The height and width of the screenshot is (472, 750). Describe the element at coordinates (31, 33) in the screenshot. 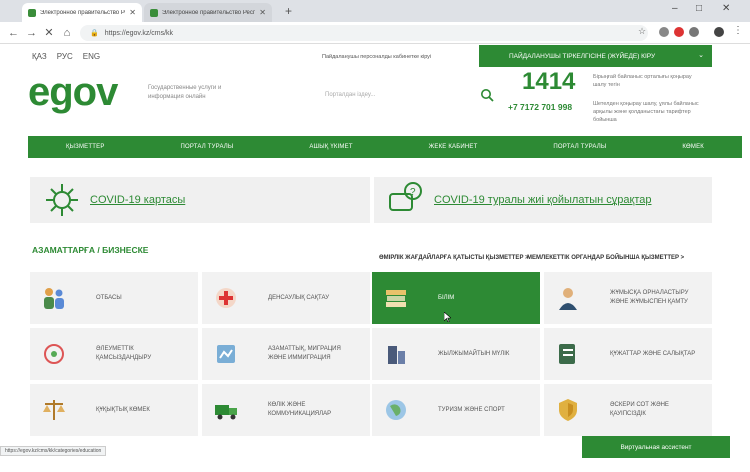

I see `forward-icon: →` at that location.